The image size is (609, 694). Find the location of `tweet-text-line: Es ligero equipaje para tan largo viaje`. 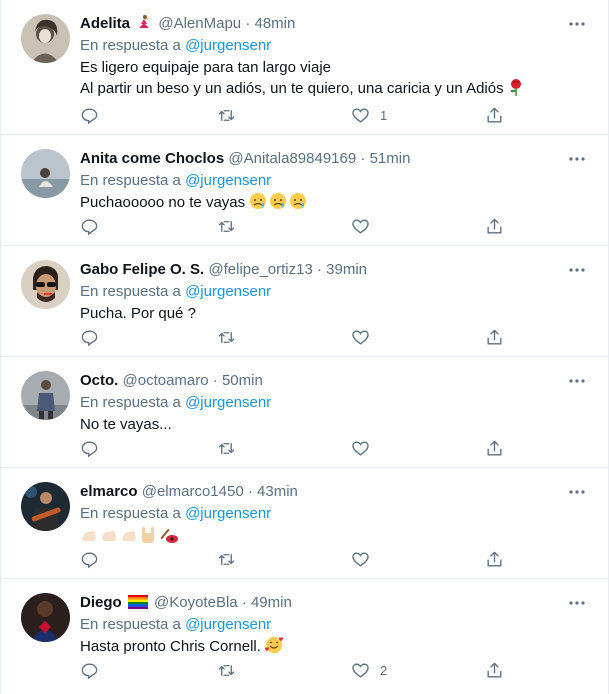

tweet-text-line: Es ligero equipaje para tan largo viaje is located at coordinates (205, 67).